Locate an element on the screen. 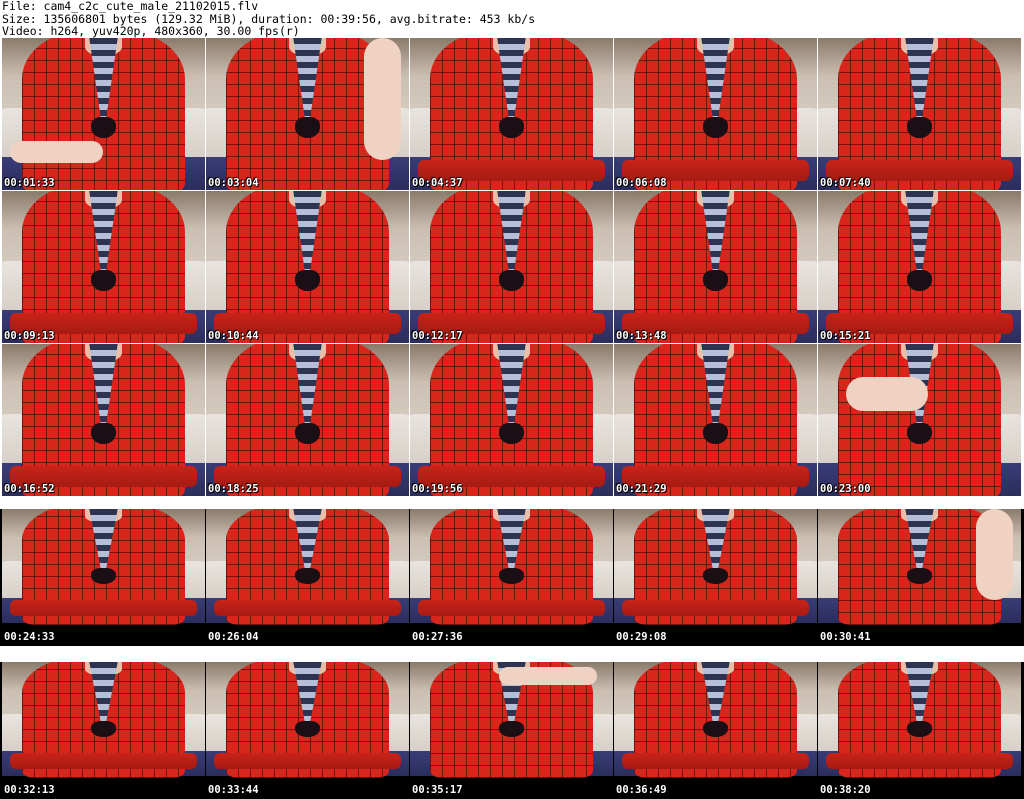 The width and height of the screenshot is (1024, 799). video-frame-thumbnail: 00:35:17 is located at coordinates (511, 730).